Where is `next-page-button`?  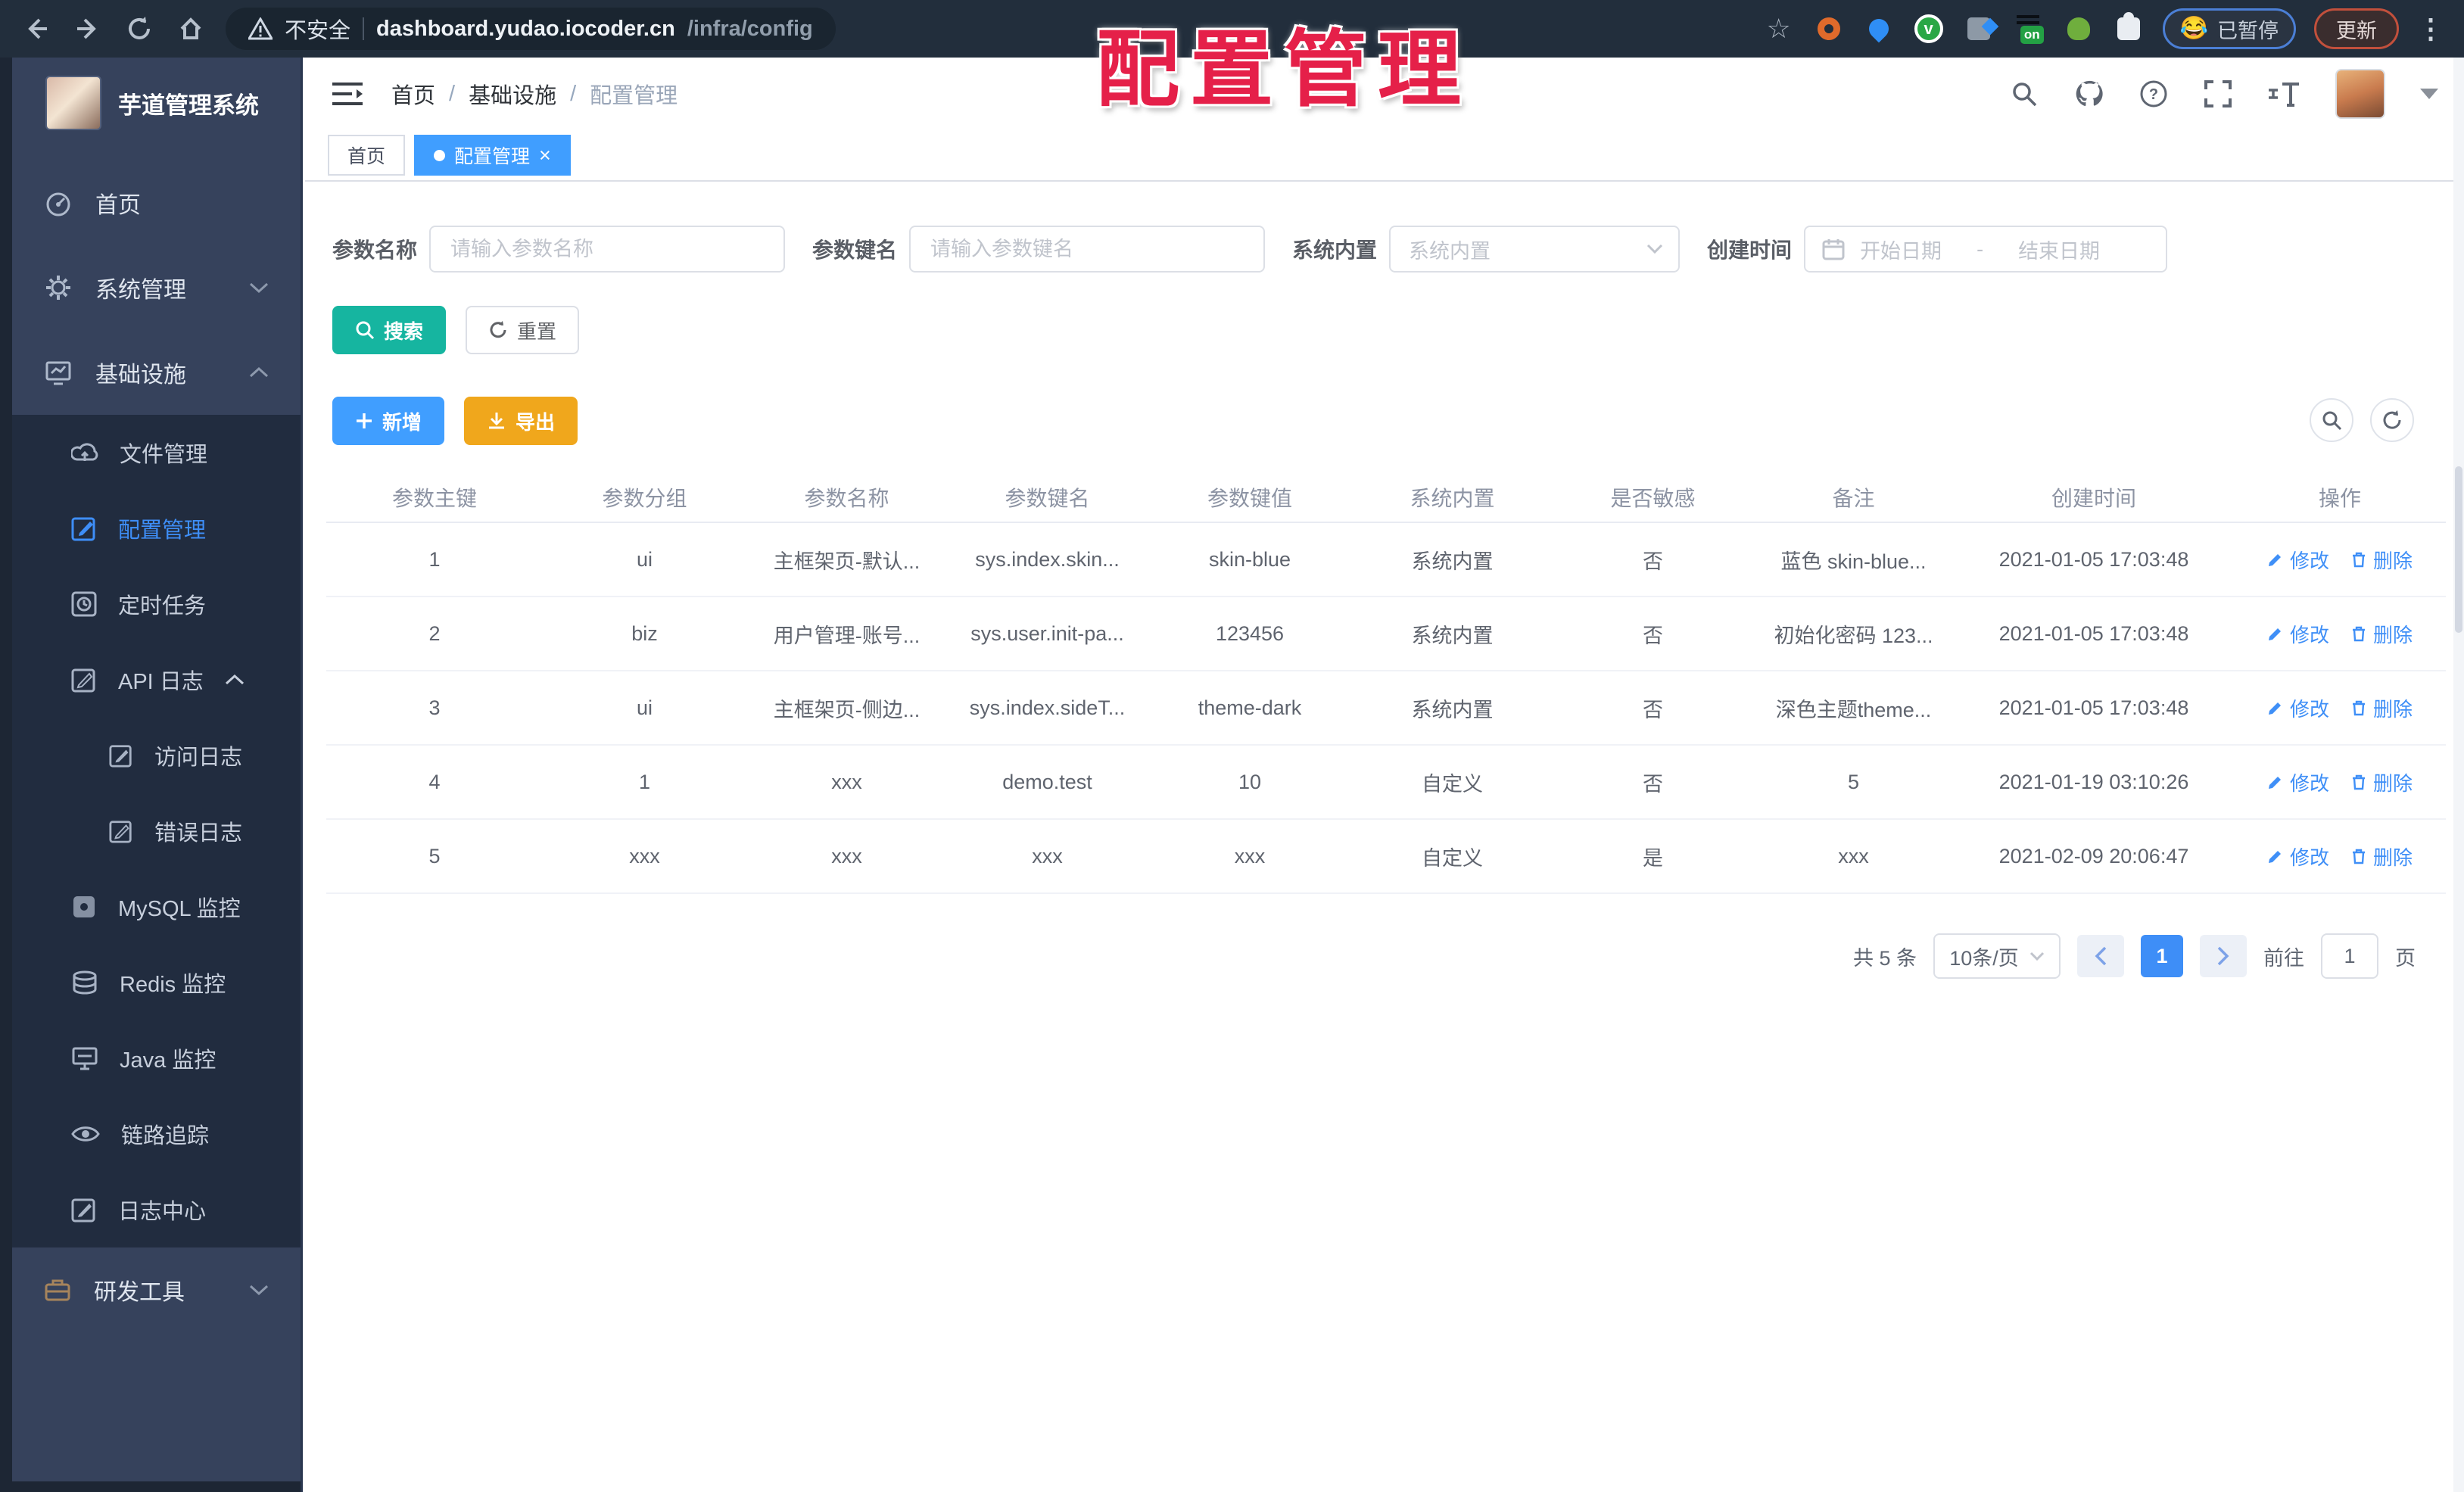
next-page-button is located at coordinates (2223, 956).